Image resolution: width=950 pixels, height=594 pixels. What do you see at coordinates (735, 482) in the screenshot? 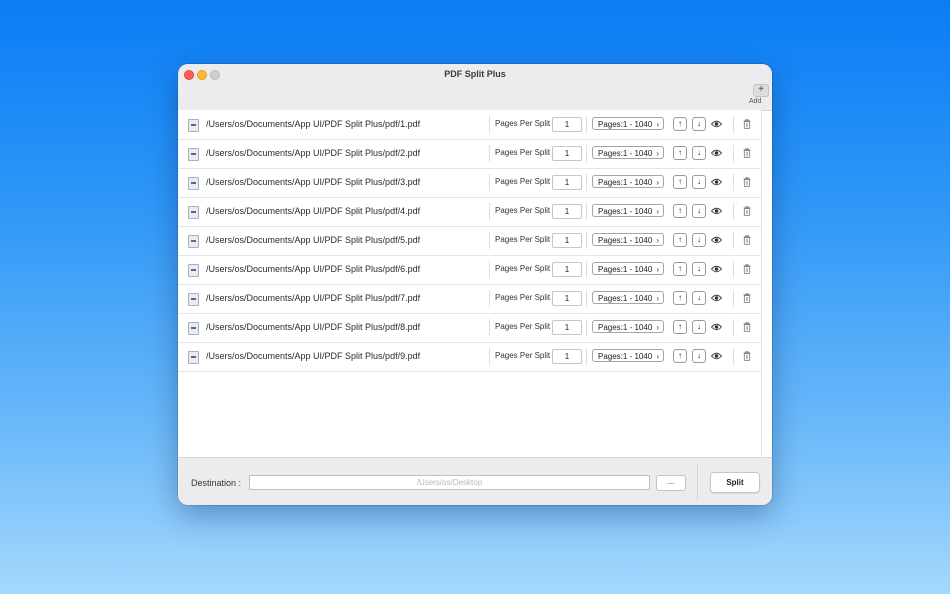
I see `split-button: Split` at bounding box center [735, 482].